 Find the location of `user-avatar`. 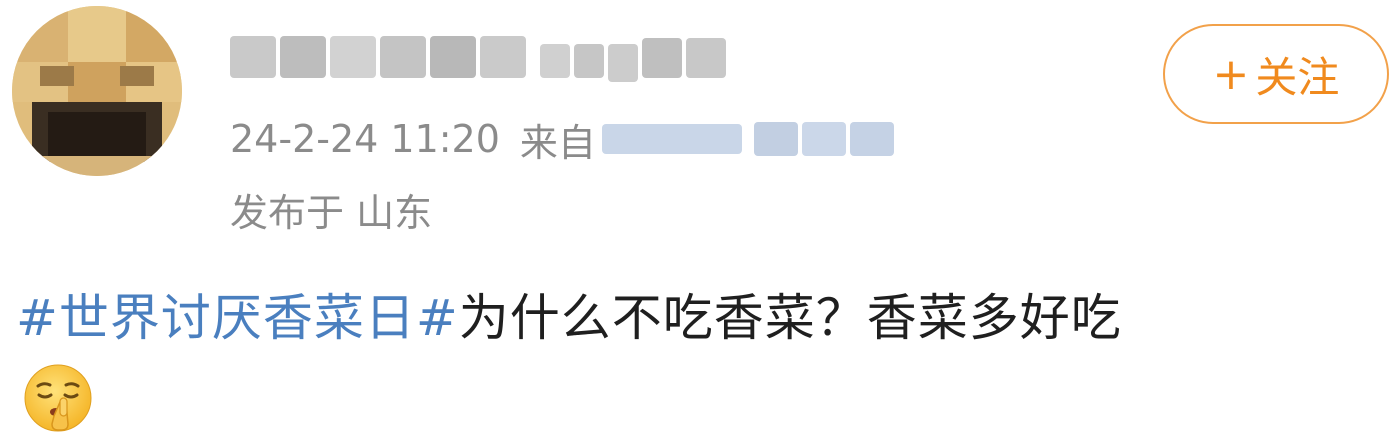

user-avatar is located at coordinates (97, 91).